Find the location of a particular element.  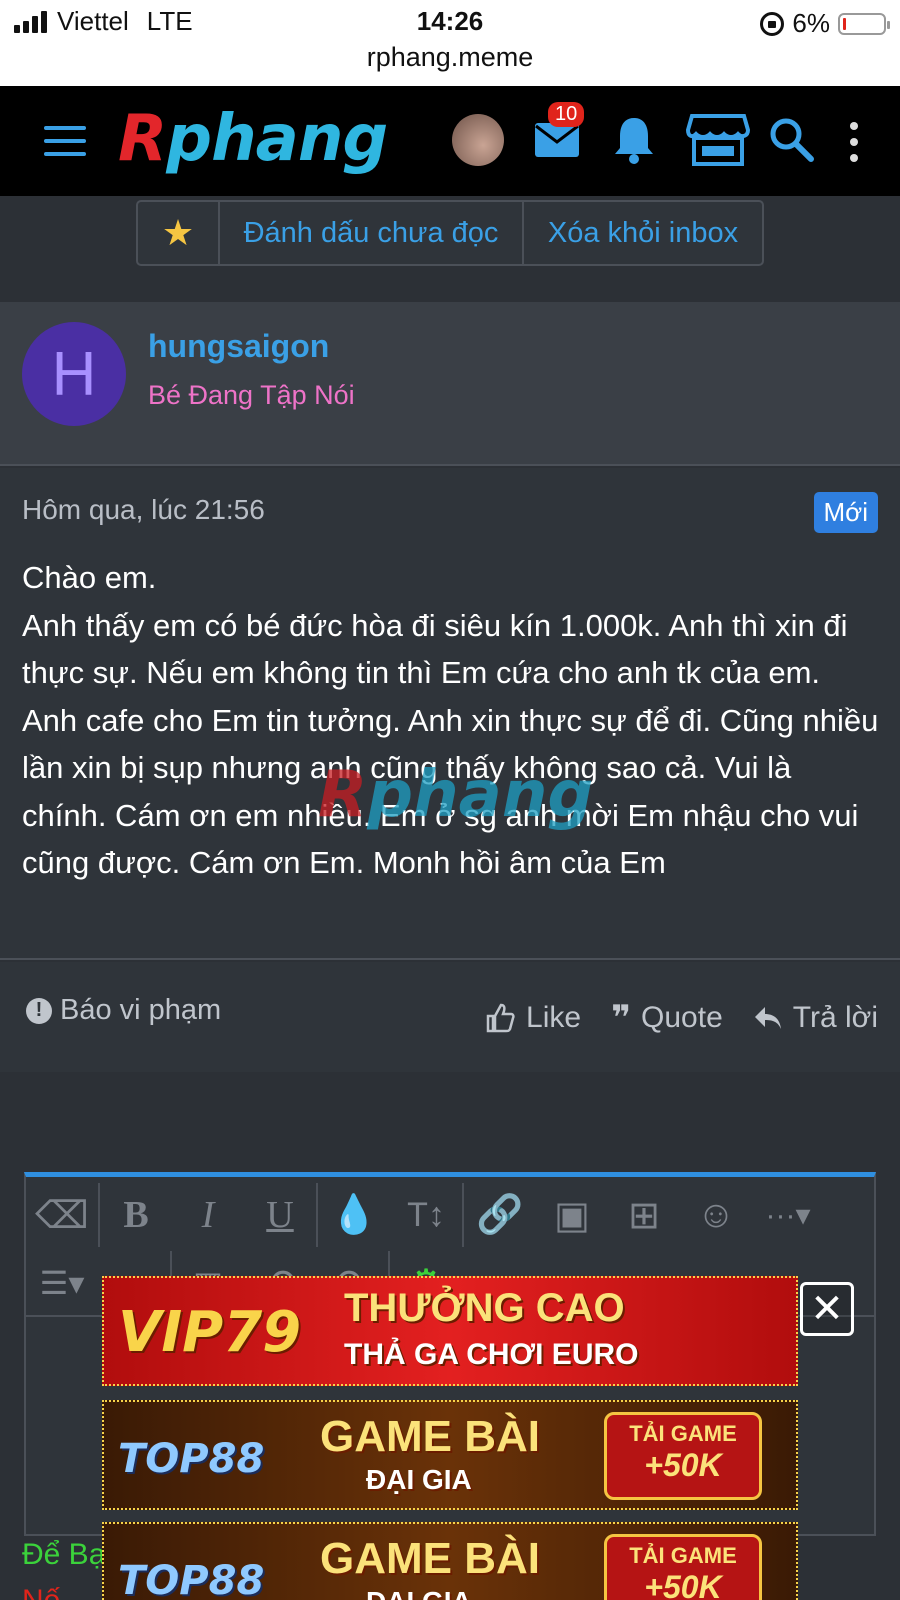

reply-label: Trả lời is located at coordinates (835, 1017).